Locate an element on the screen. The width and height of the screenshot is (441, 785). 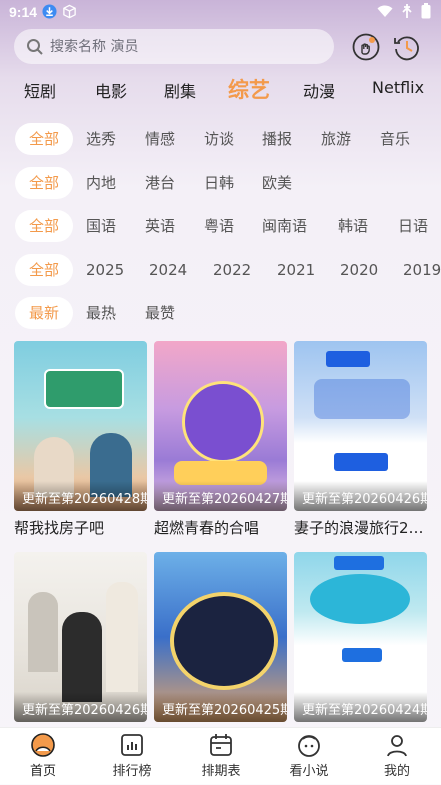
filter-year-item: 2022 is located at coordinates (232, 270).